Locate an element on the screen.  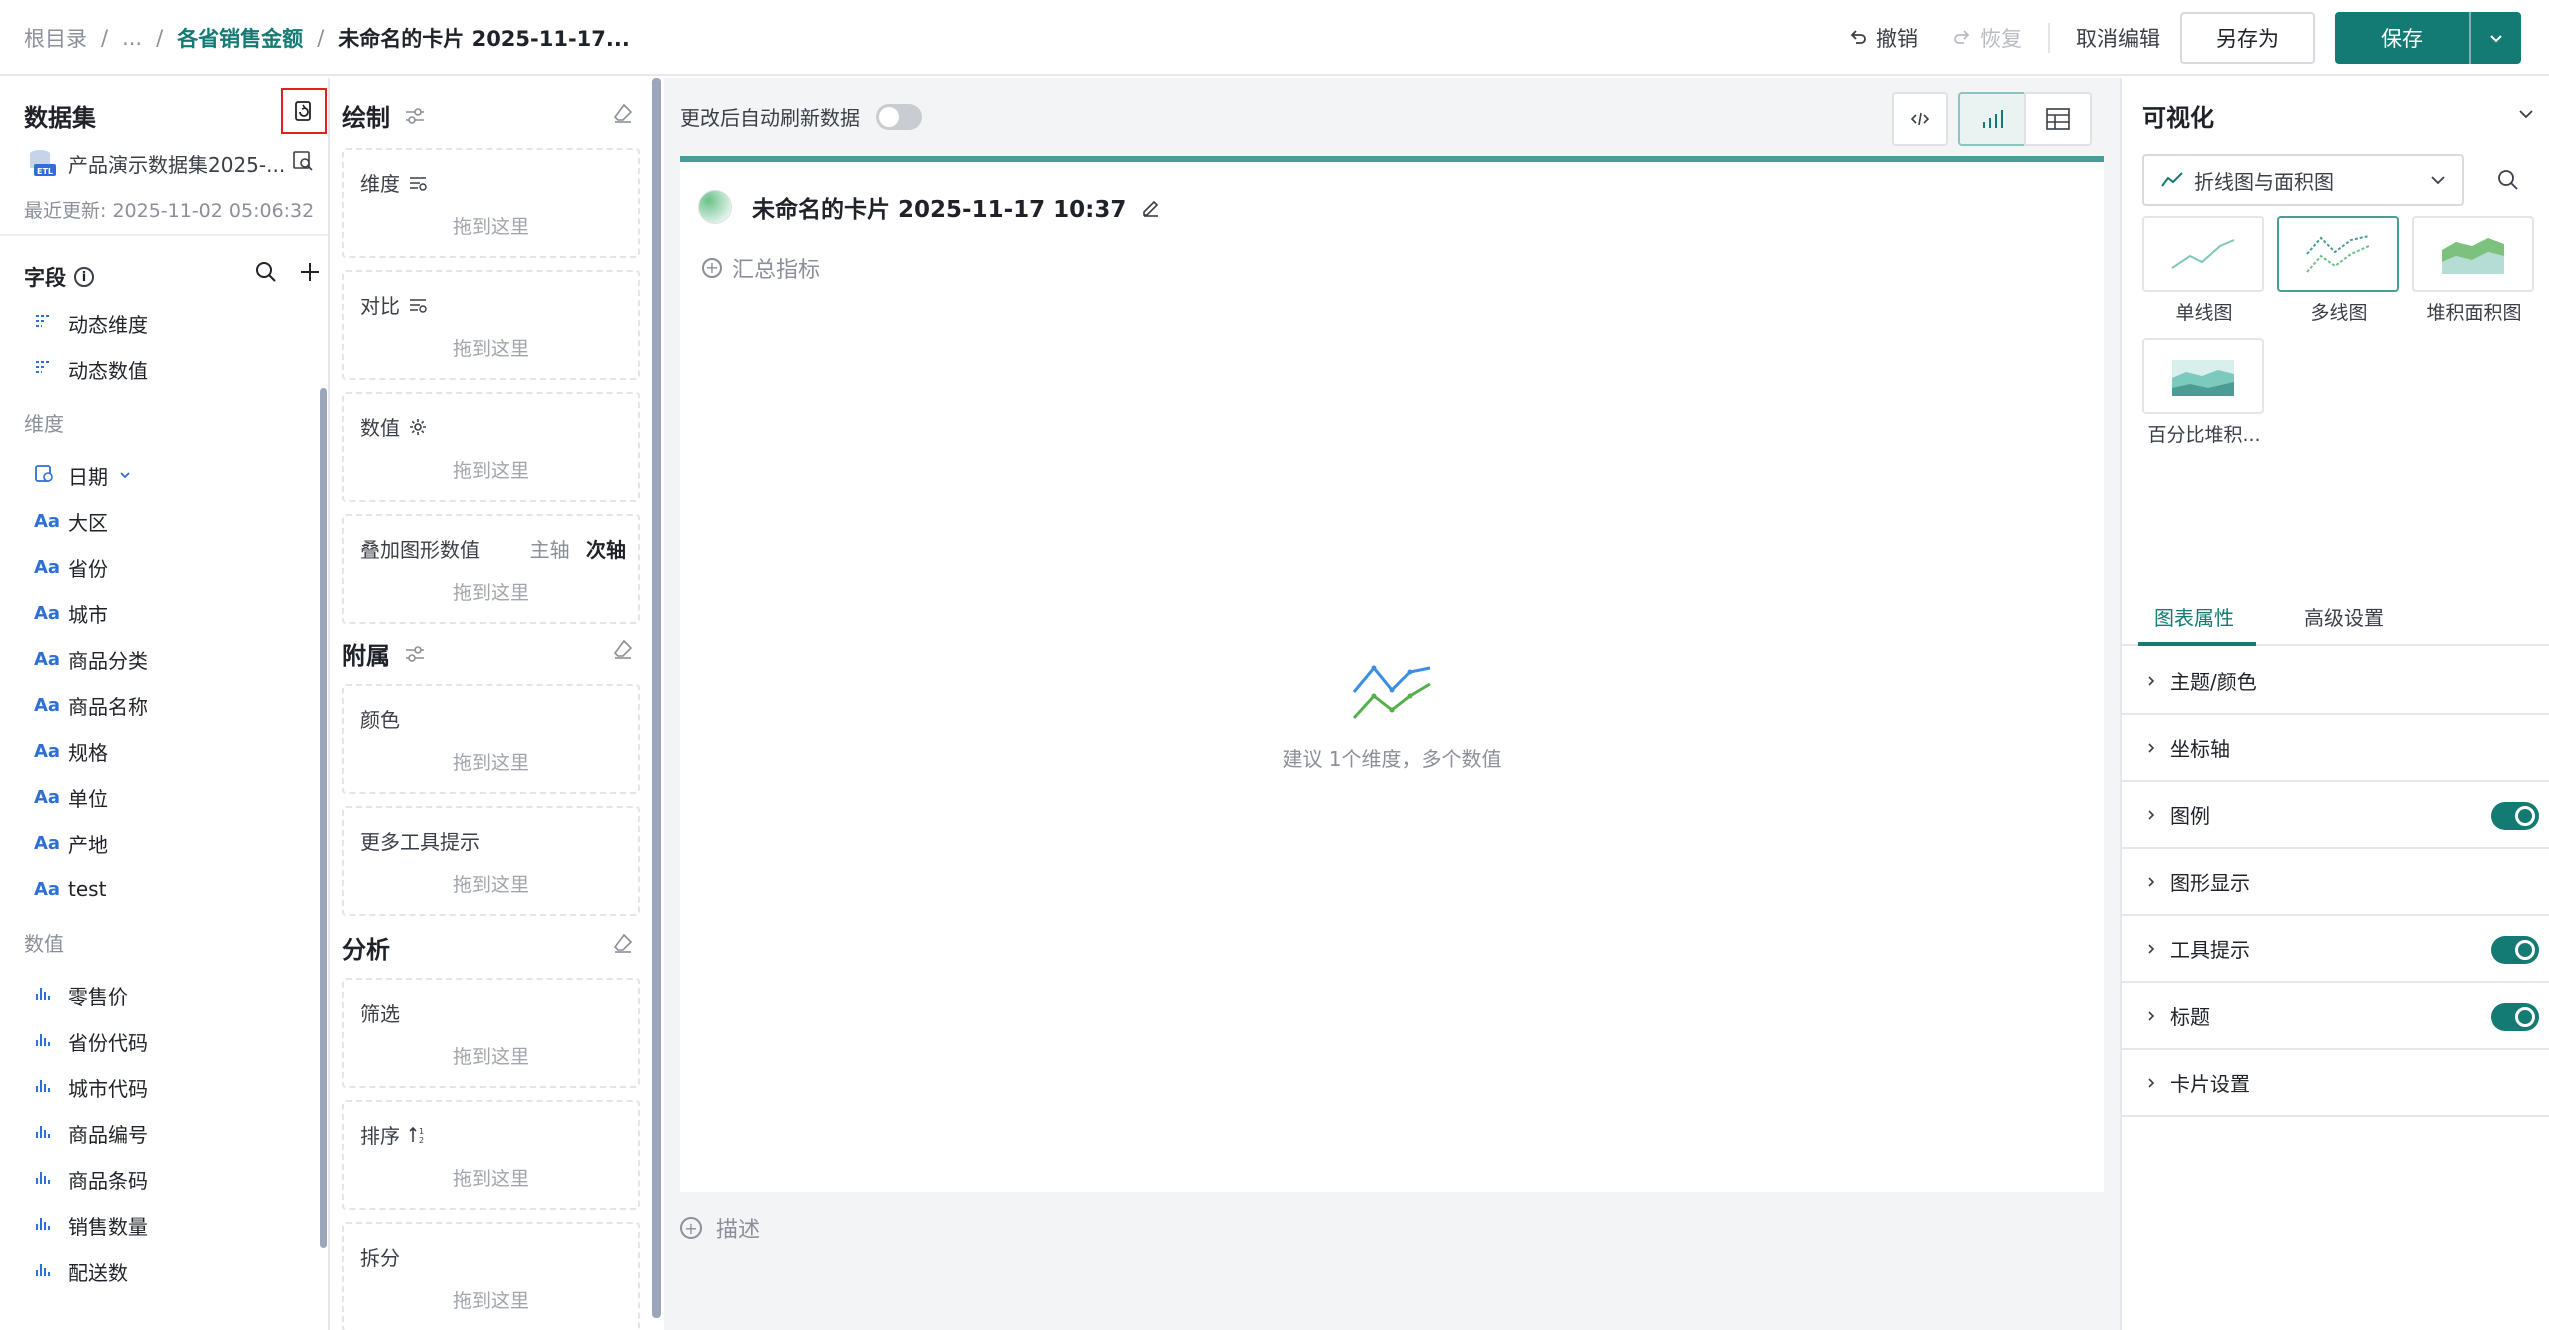
drop-zone-color: 颜色 拖到这里 is located at coordinates (491, 739).